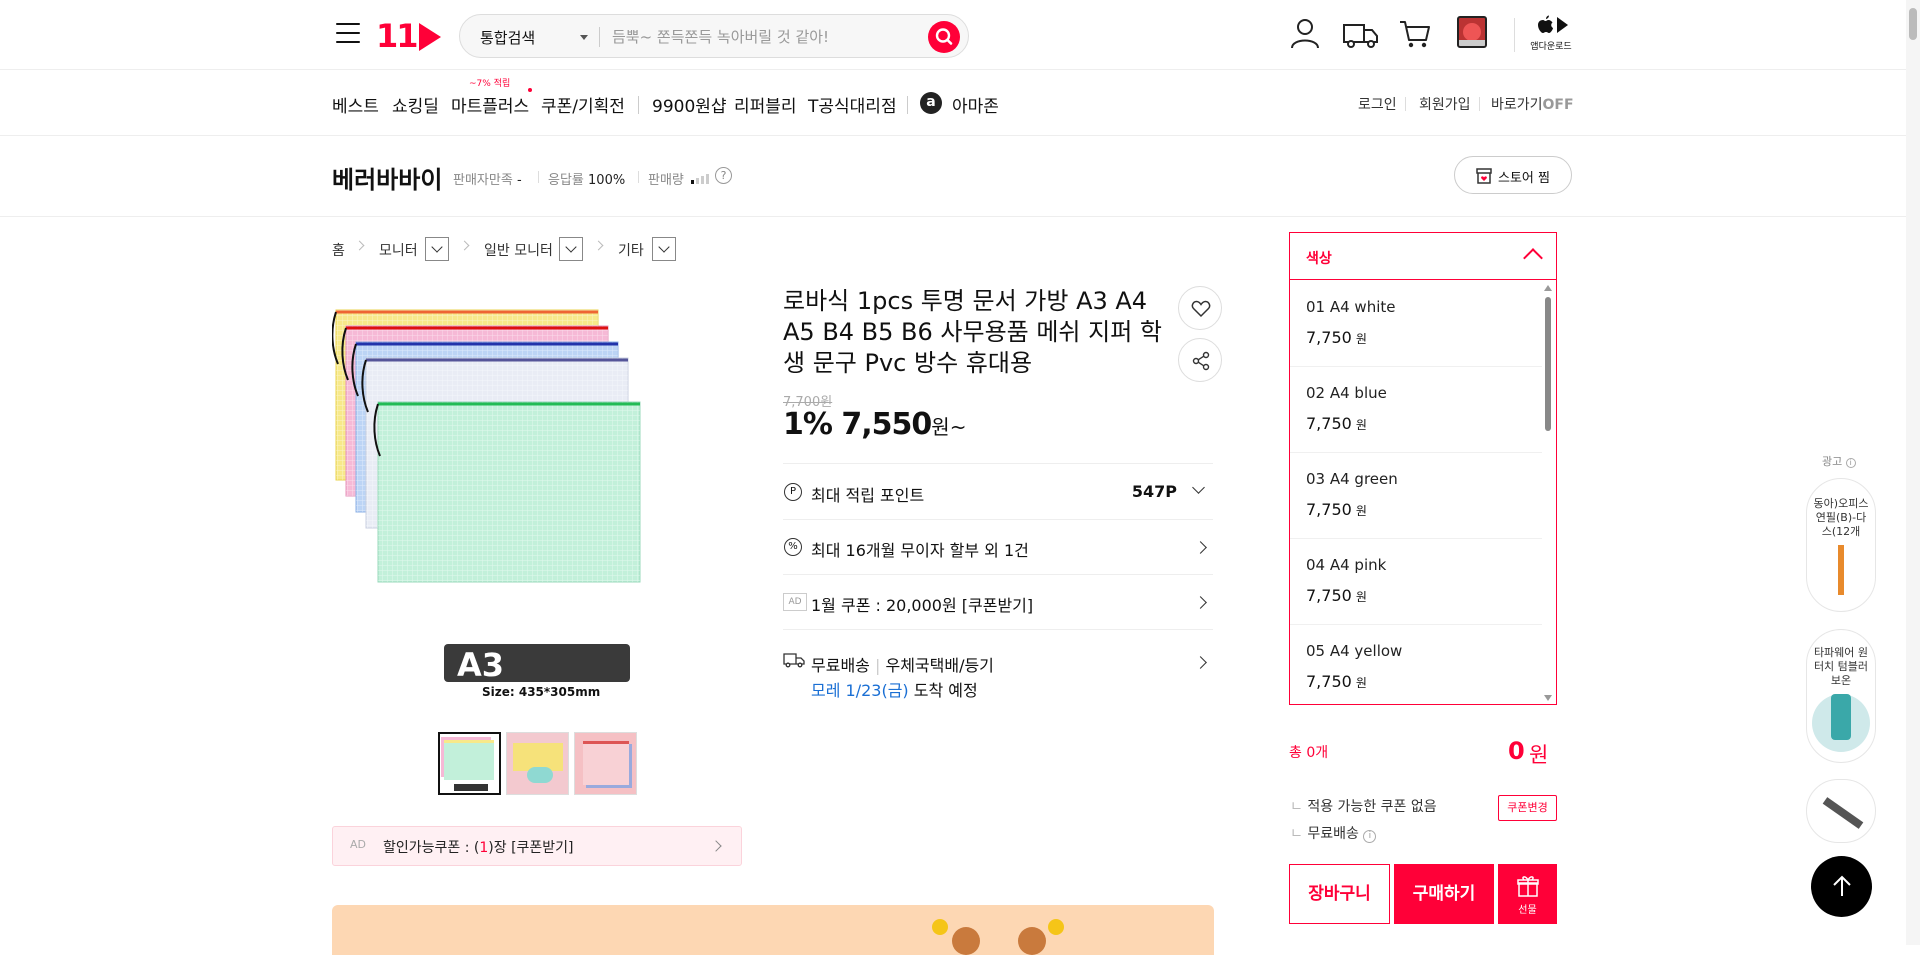 Image resolution: width=1920 pixels, height=955 pixels. I want to click on store-follow-label: 스토어 찜, so click(1524, 178).